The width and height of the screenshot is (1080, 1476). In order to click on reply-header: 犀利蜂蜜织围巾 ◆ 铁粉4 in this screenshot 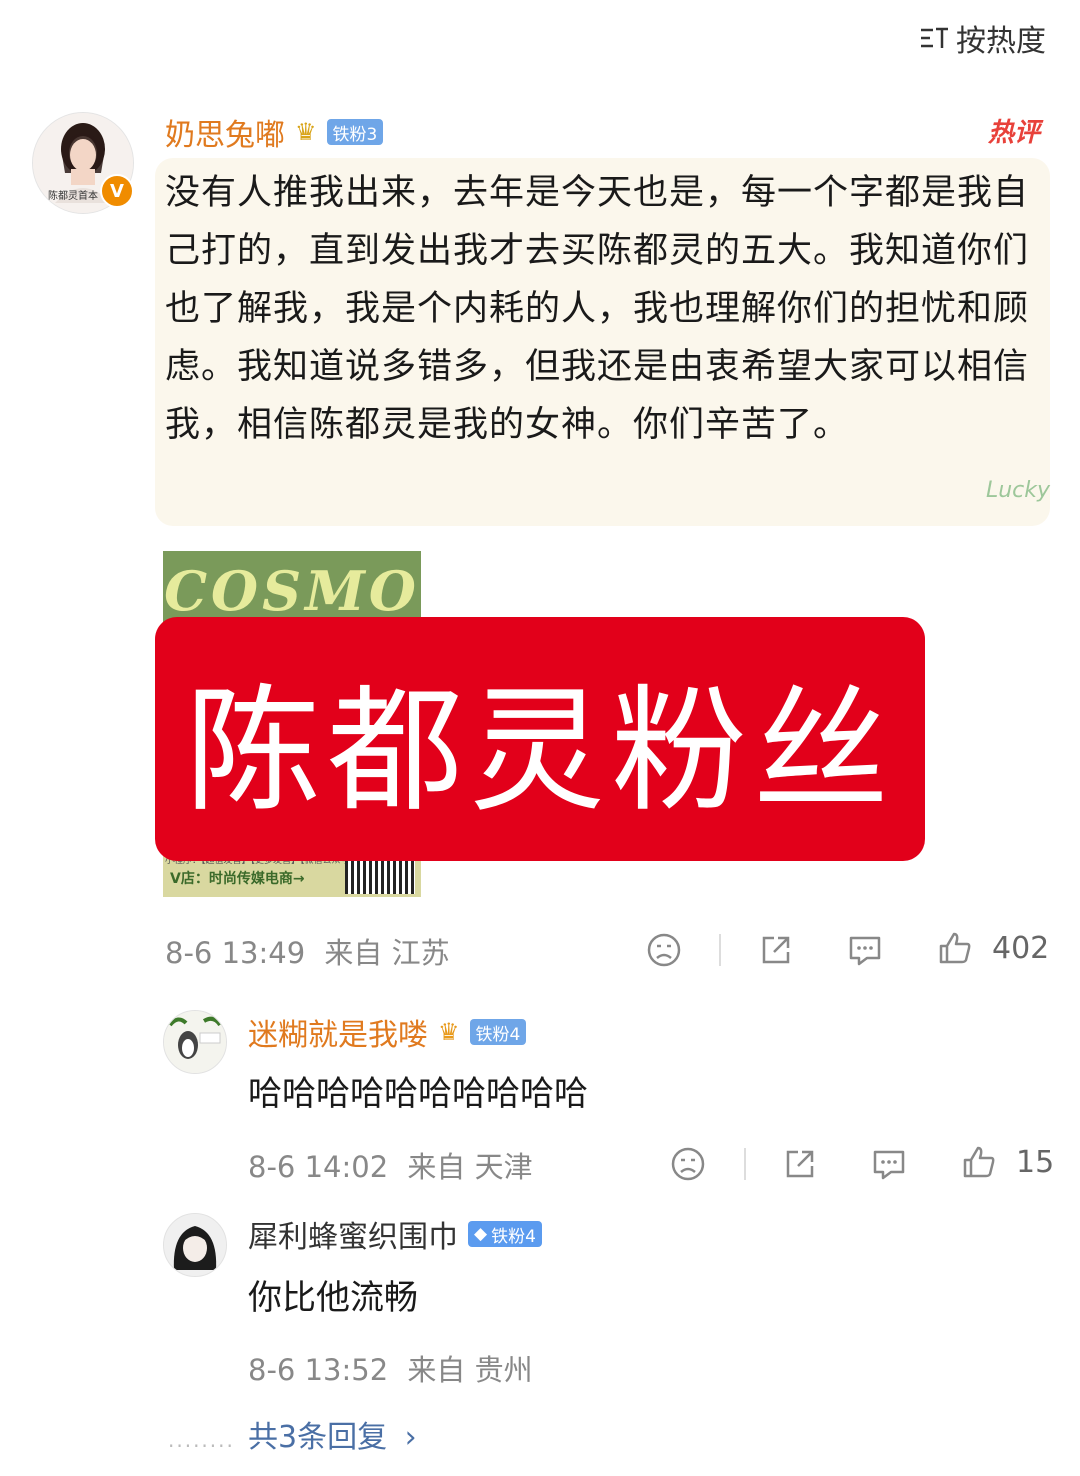, I will do `click(395, 1234)`.